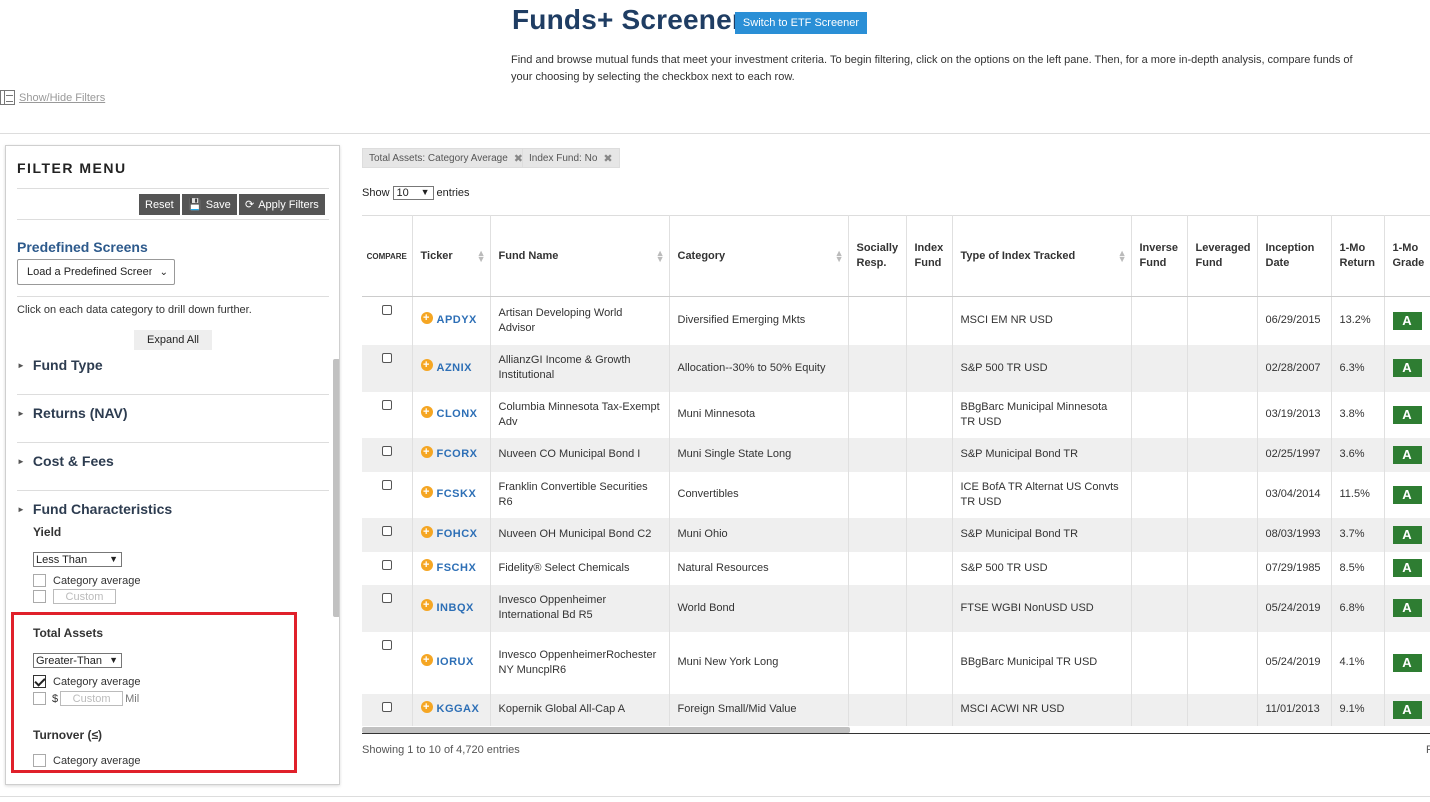 The height and width of the screenshot is (802, 1430). I want to click on inception-date-cell: 05/24/2019, so click(1294, 662).